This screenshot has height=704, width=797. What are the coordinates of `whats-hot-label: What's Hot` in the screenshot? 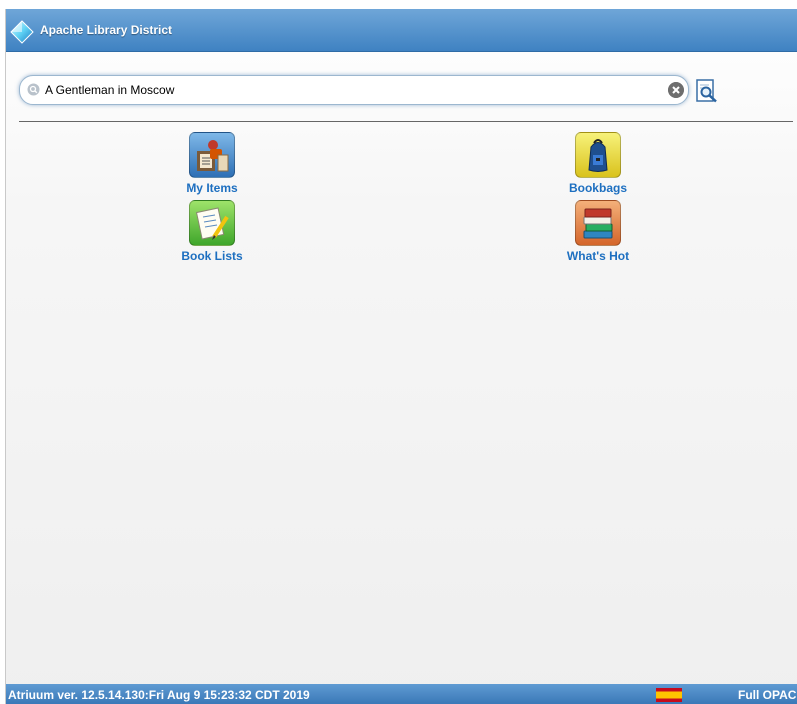 It's located at (598, 256).